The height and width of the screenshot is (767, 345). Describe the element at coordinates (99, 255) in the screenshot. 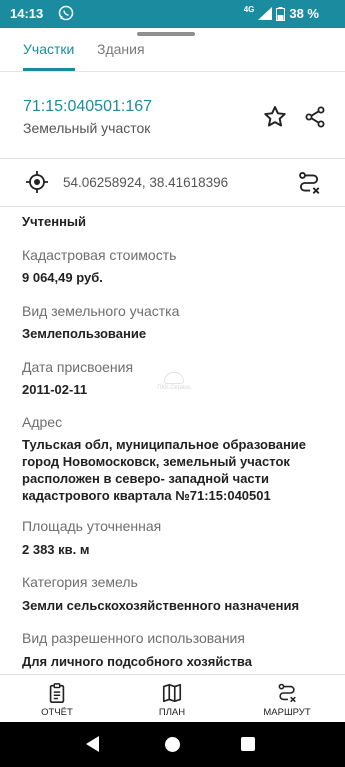

I see `cadastral-value-label: Кадастровая стоимость` at that location.